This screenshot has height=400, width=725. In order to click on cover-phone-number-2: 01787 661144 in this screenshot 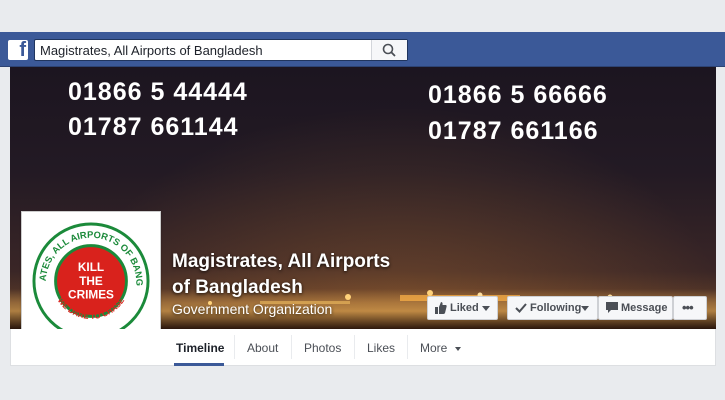, I will do `click(153, 127)`.